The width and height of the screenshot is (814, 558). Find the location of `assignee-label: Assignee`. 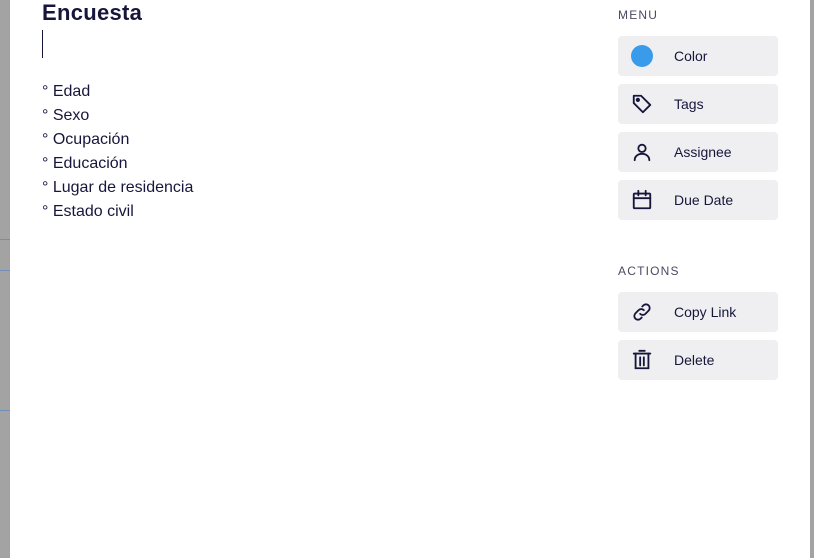

assignee-label: Assignee is located at coordinates (703, 152).